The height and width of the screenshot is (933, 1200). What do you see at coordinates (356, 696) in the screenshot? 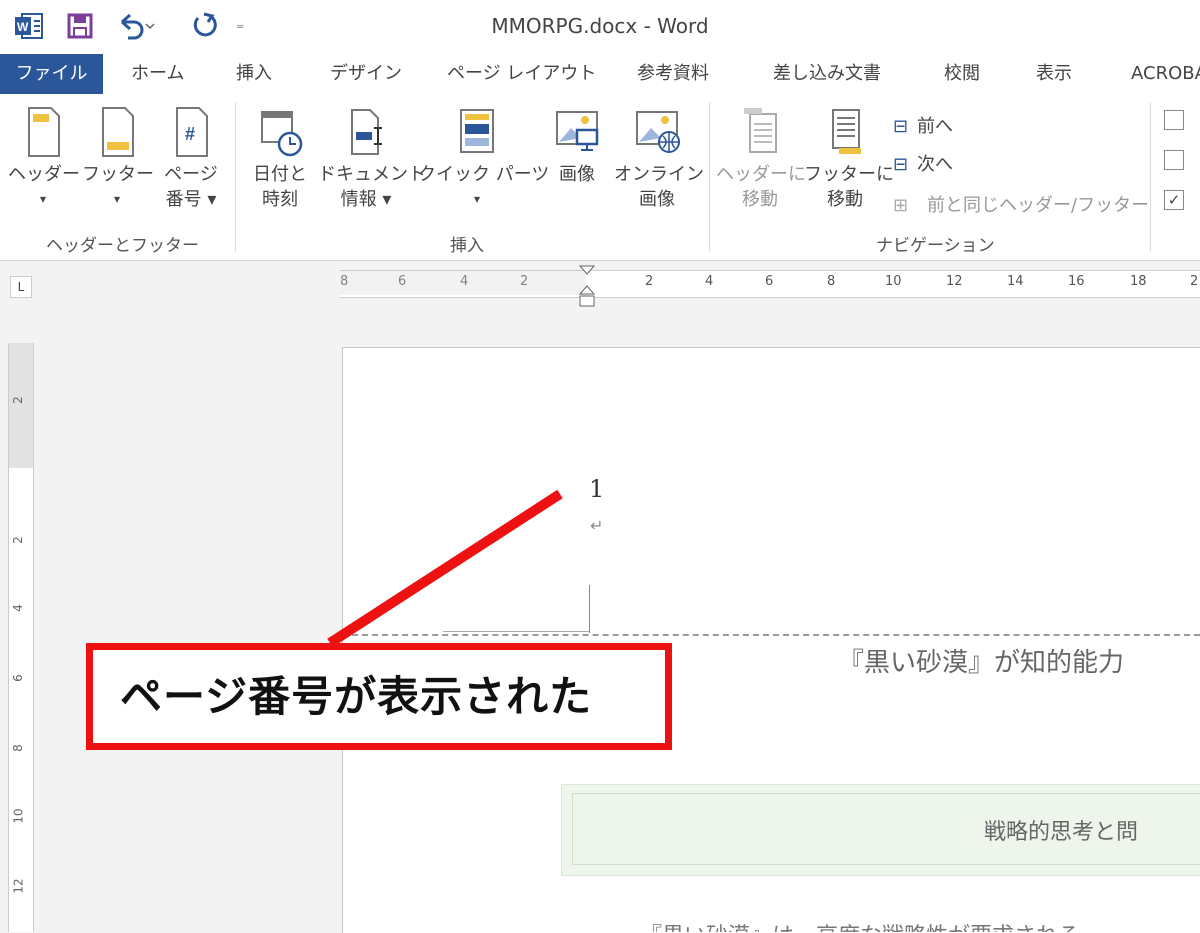
I see `callout-text: ページ番号が表示された` at bounding box center [356, 696].